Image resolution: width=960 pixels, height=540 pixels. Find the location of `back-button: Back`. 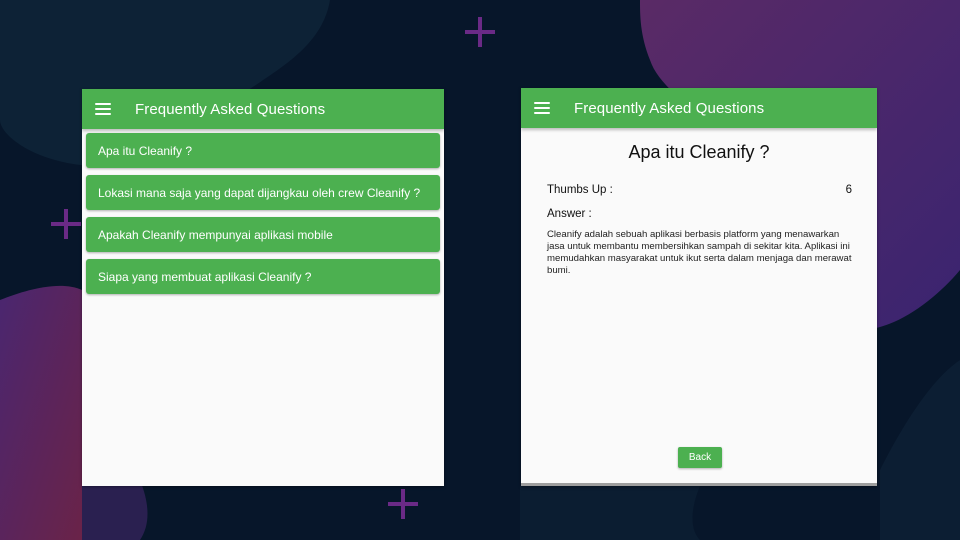

back-button: Back is located at coordinates (700, 457).